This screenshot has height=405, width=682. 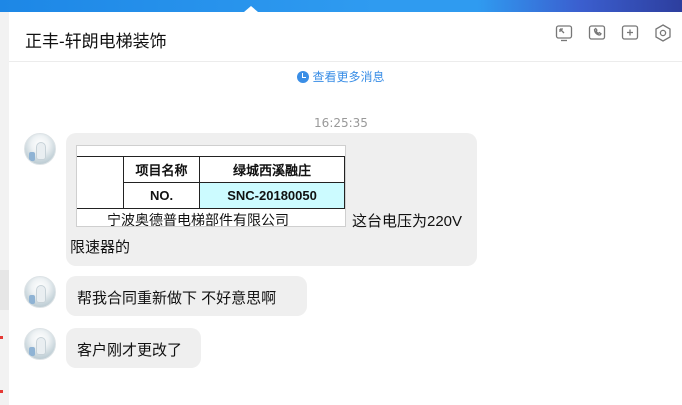 What do you see at coordinates (348, 77) in the screenshot?
I see `load-more-label: 查看更多消息` at bounding box center [348, 77].